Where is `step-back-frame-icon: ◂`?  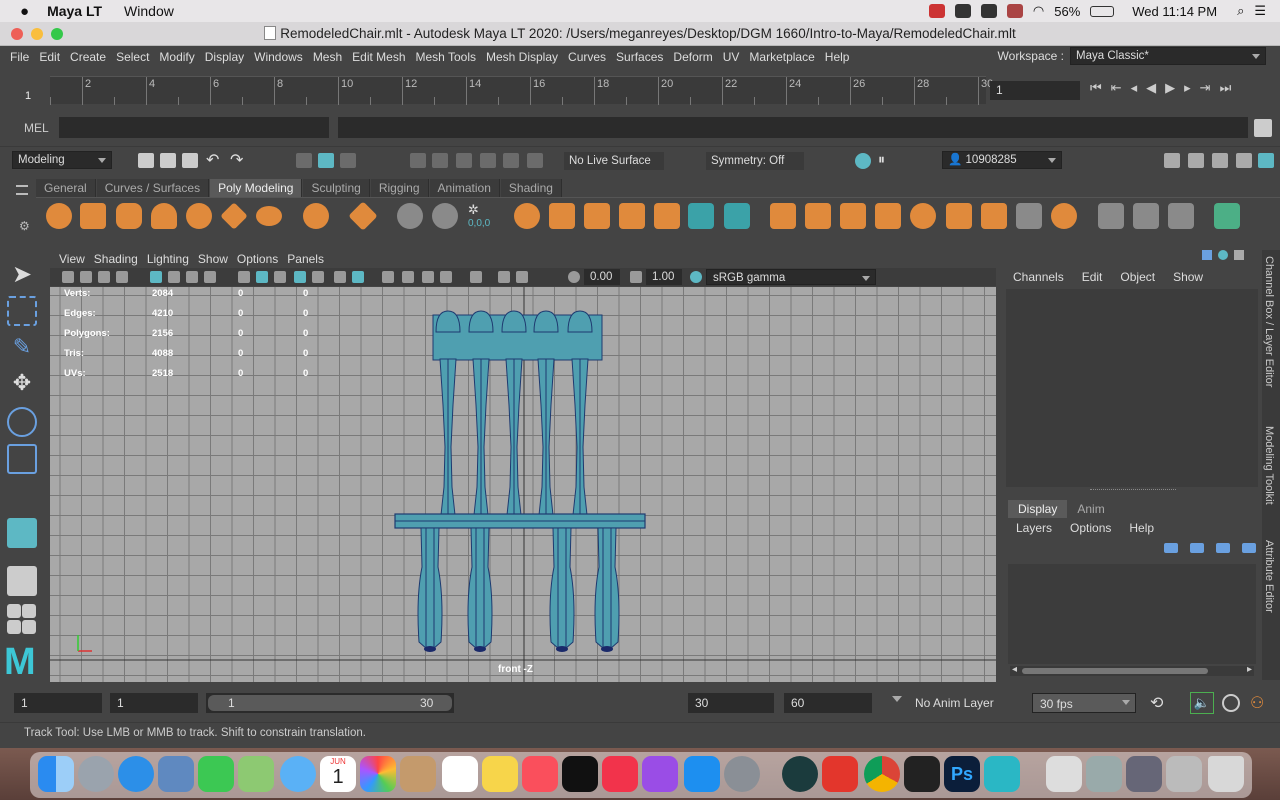 step-back-frame-icon: ◂ is located at coordinates (1134, 88).